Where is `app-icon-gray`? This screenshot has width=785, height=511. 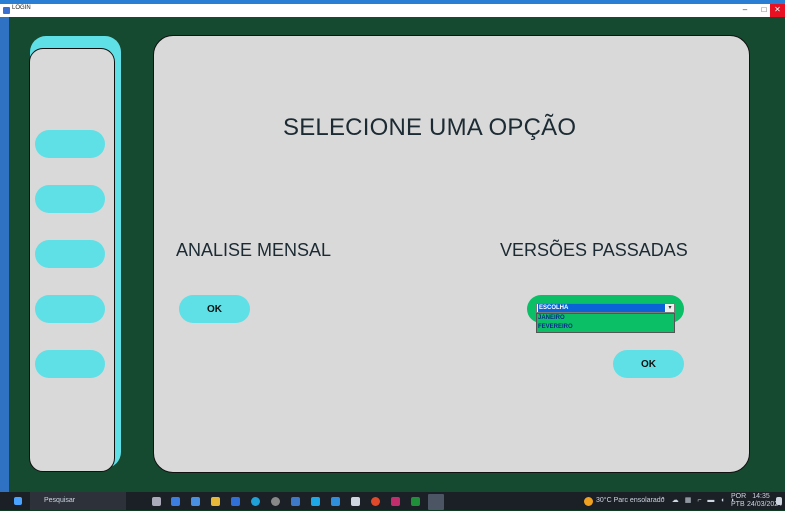 app-icon-gray is located at coordinates (275, 501).